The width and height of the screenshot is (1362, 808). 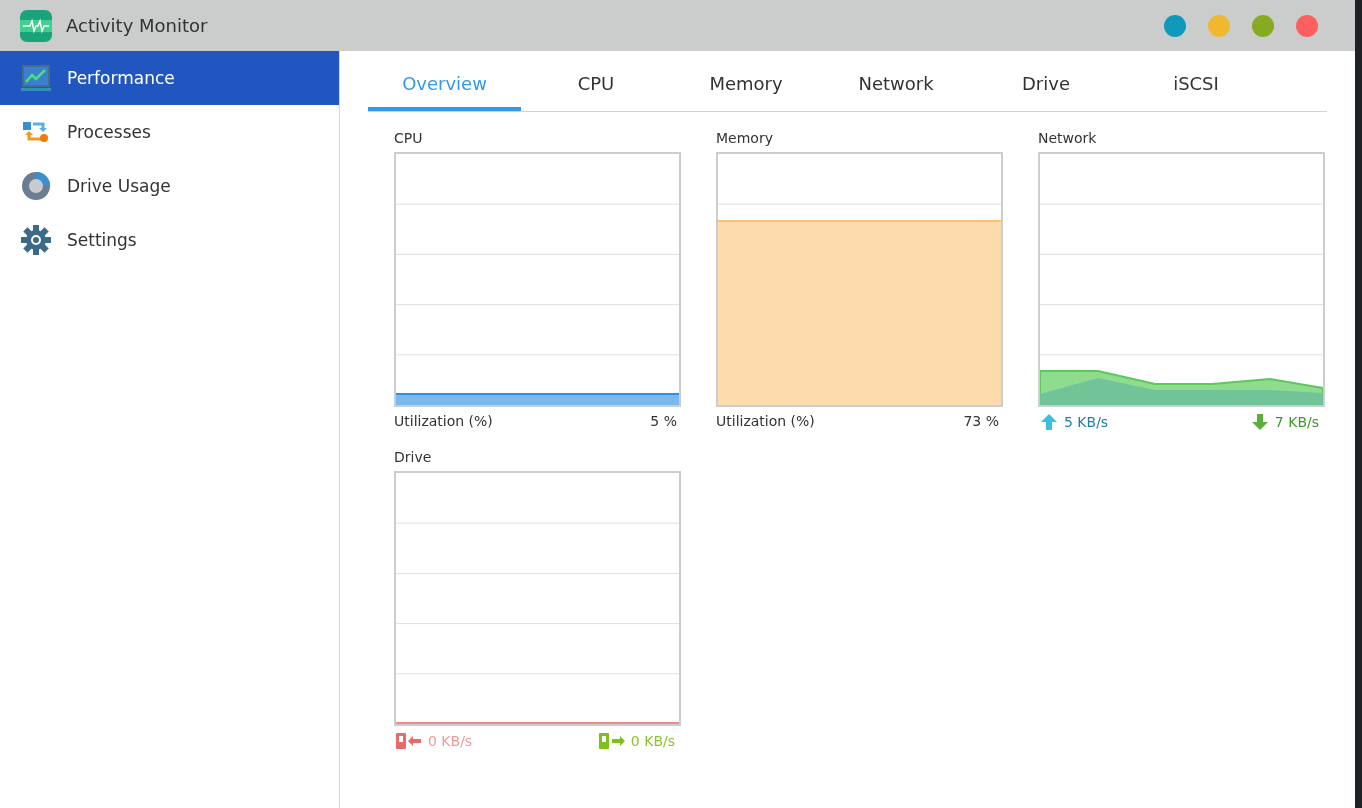 What do you see at coordinates (652, 741) in the screenshot?
I see `drive-write-rate: 0 KB/s` at bounding box center [652, 741].